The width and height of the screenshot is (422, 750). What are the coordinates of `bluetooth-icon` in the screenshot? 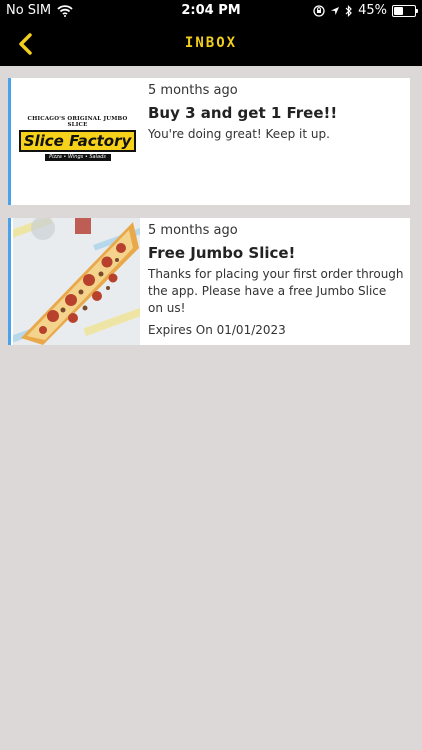 It's located at (348, 10).